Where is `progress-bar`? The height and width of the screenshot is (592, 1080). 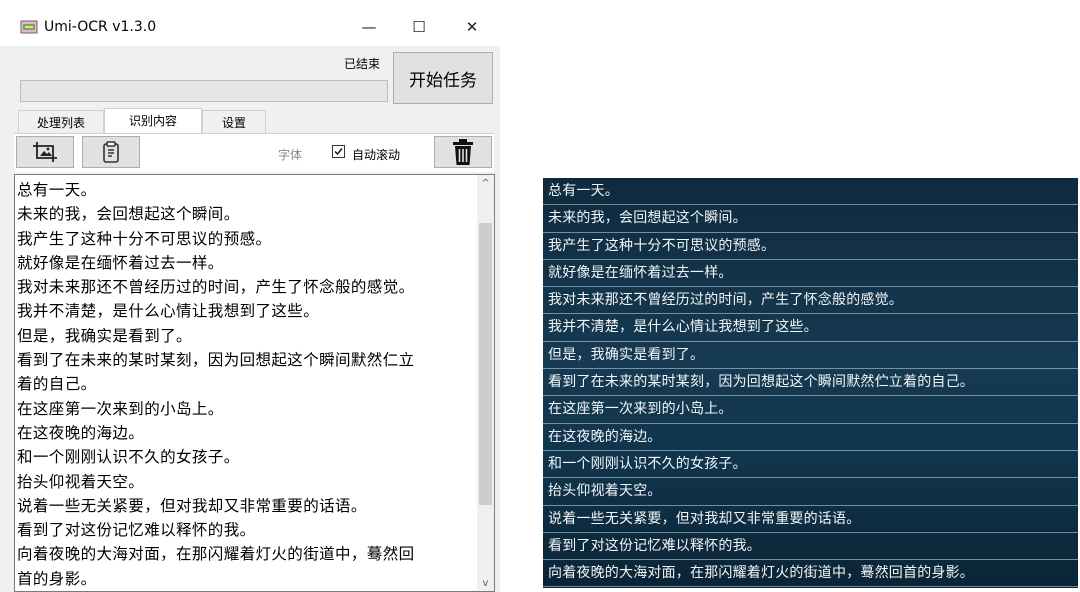
progress-bar is located at coordinates (204, 91).